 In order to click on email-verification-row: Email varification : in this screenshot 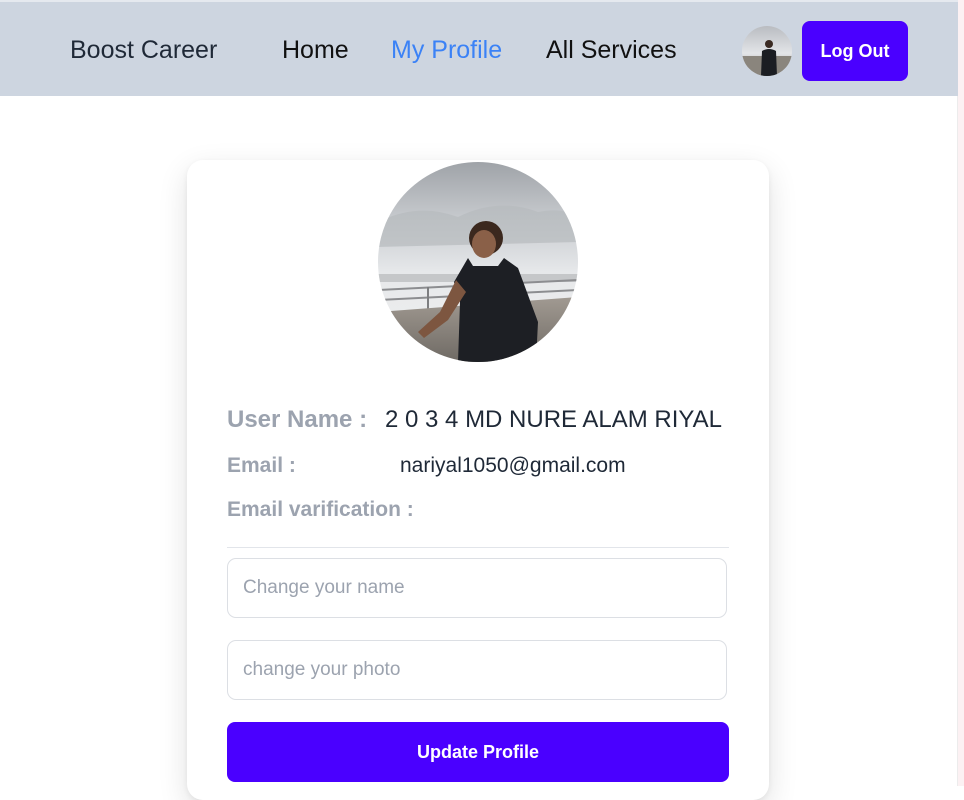, I will do `click(320, 510)`.